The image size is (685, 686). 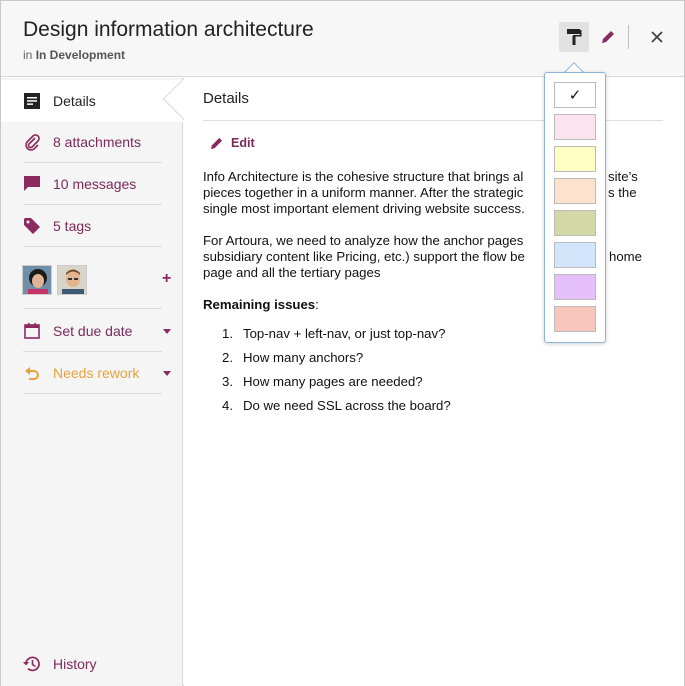 I want to click on add-member-button: +, so click(x=166, y=279).